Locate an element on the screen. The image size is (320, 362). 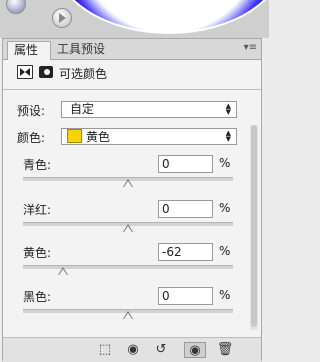
slider-label-magenta: 洋红: is located at coordinates (37, 210).